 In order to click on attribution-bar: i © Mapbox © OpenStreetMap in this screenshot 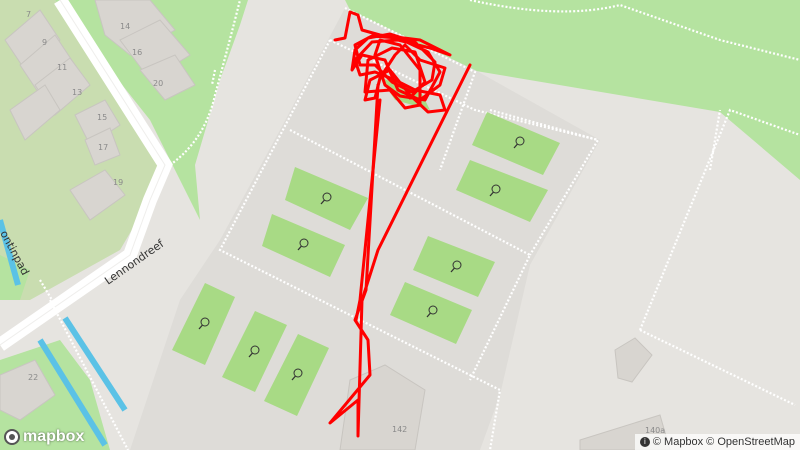, I will do `click(717, 442)`.